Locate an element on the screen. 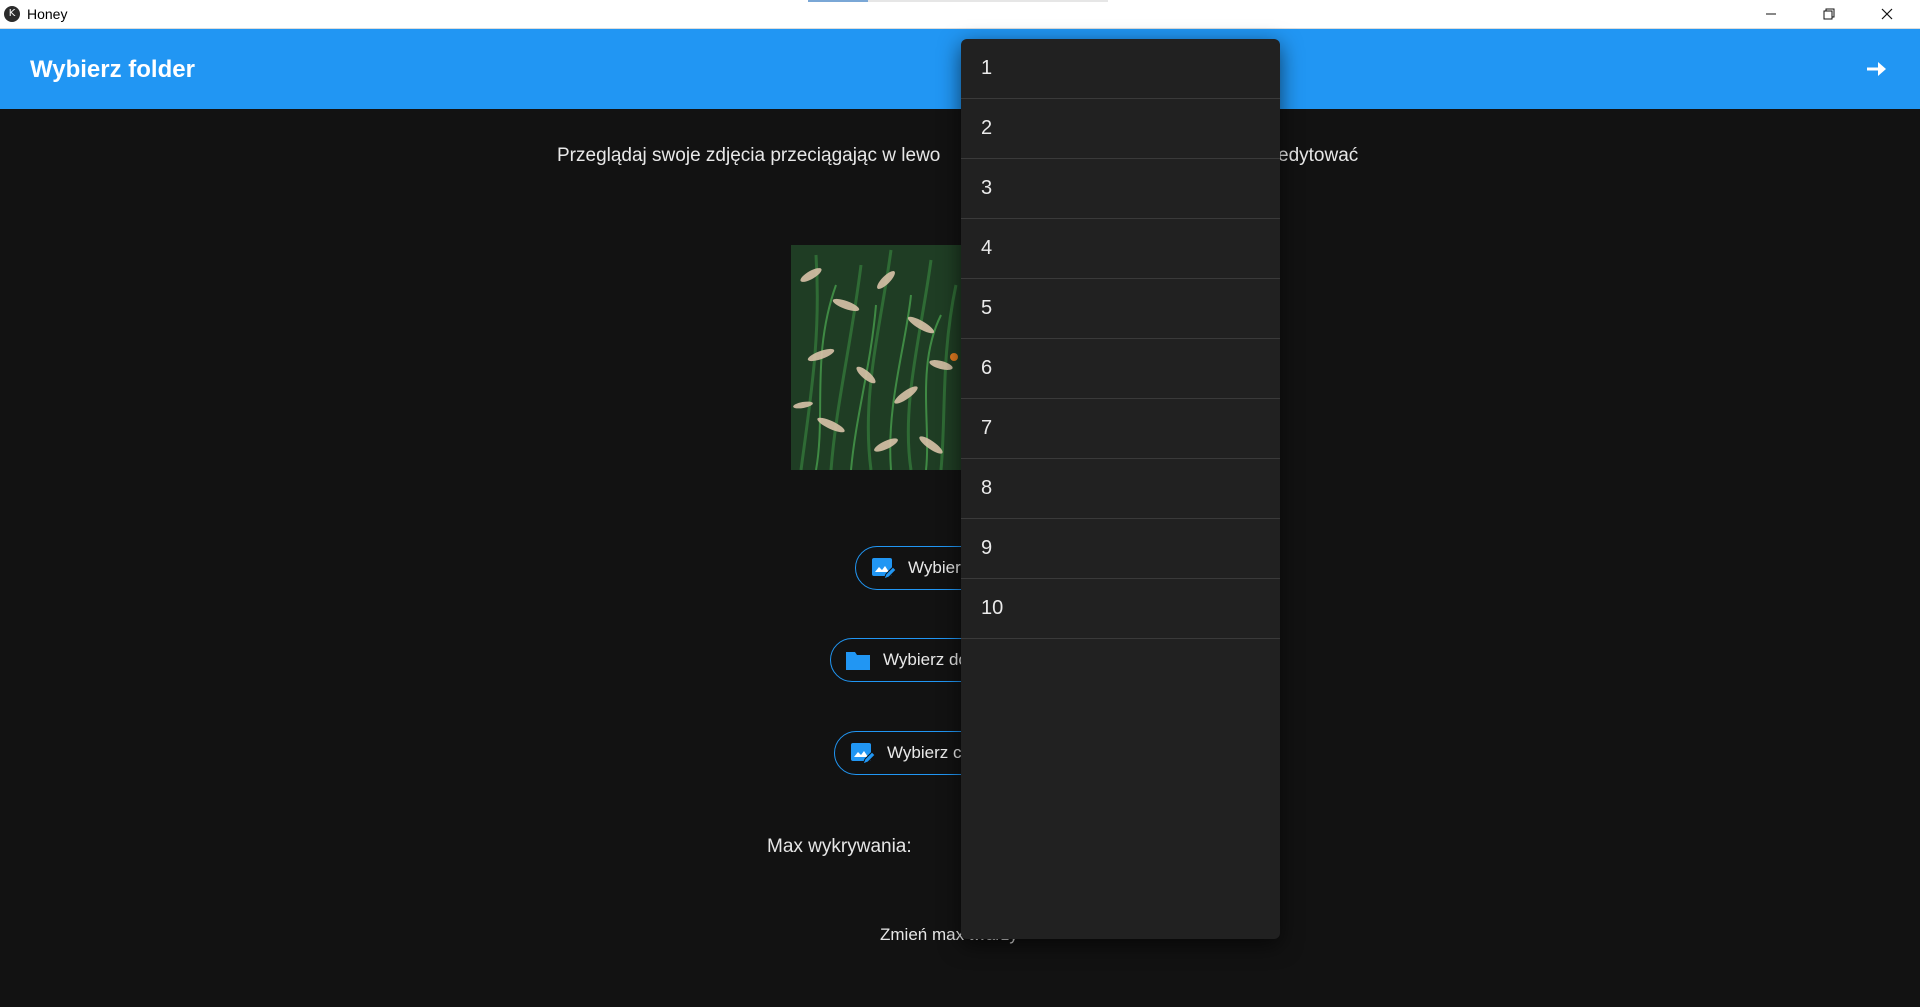  minimize-icon is located at coordinates (1771, 14).